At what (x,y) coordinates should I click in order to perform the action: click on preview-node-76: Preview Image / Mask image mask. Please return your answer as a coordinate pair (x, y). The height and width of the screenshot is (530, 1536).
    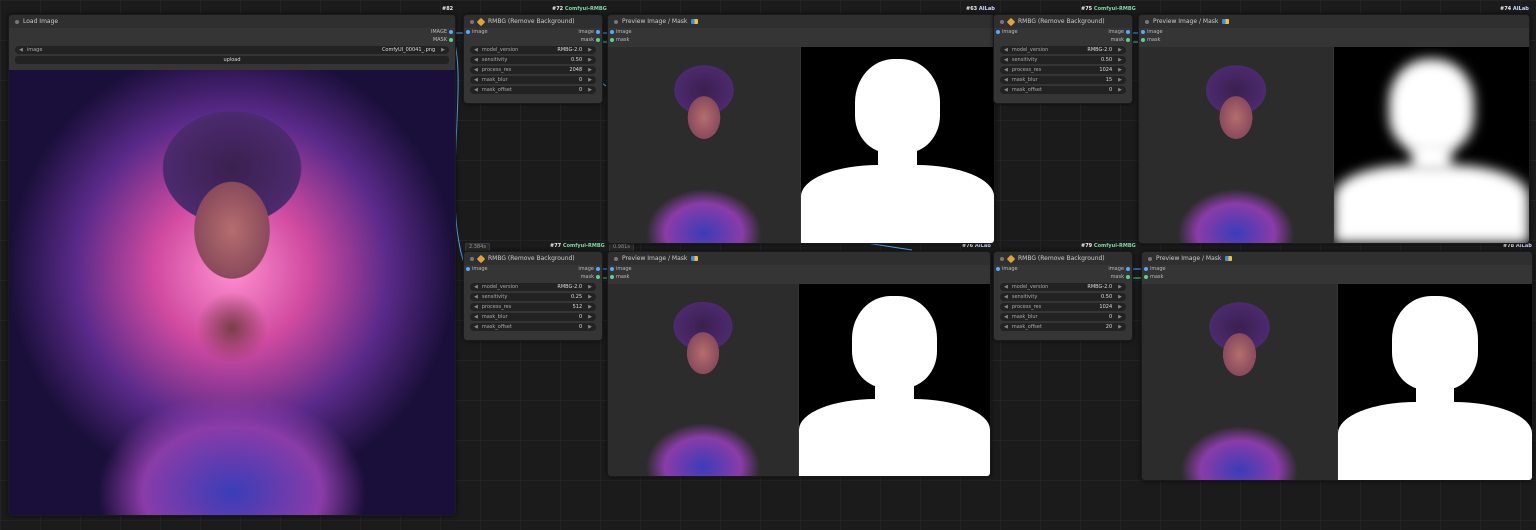
    Looking at the image, I should click on (799, 364).